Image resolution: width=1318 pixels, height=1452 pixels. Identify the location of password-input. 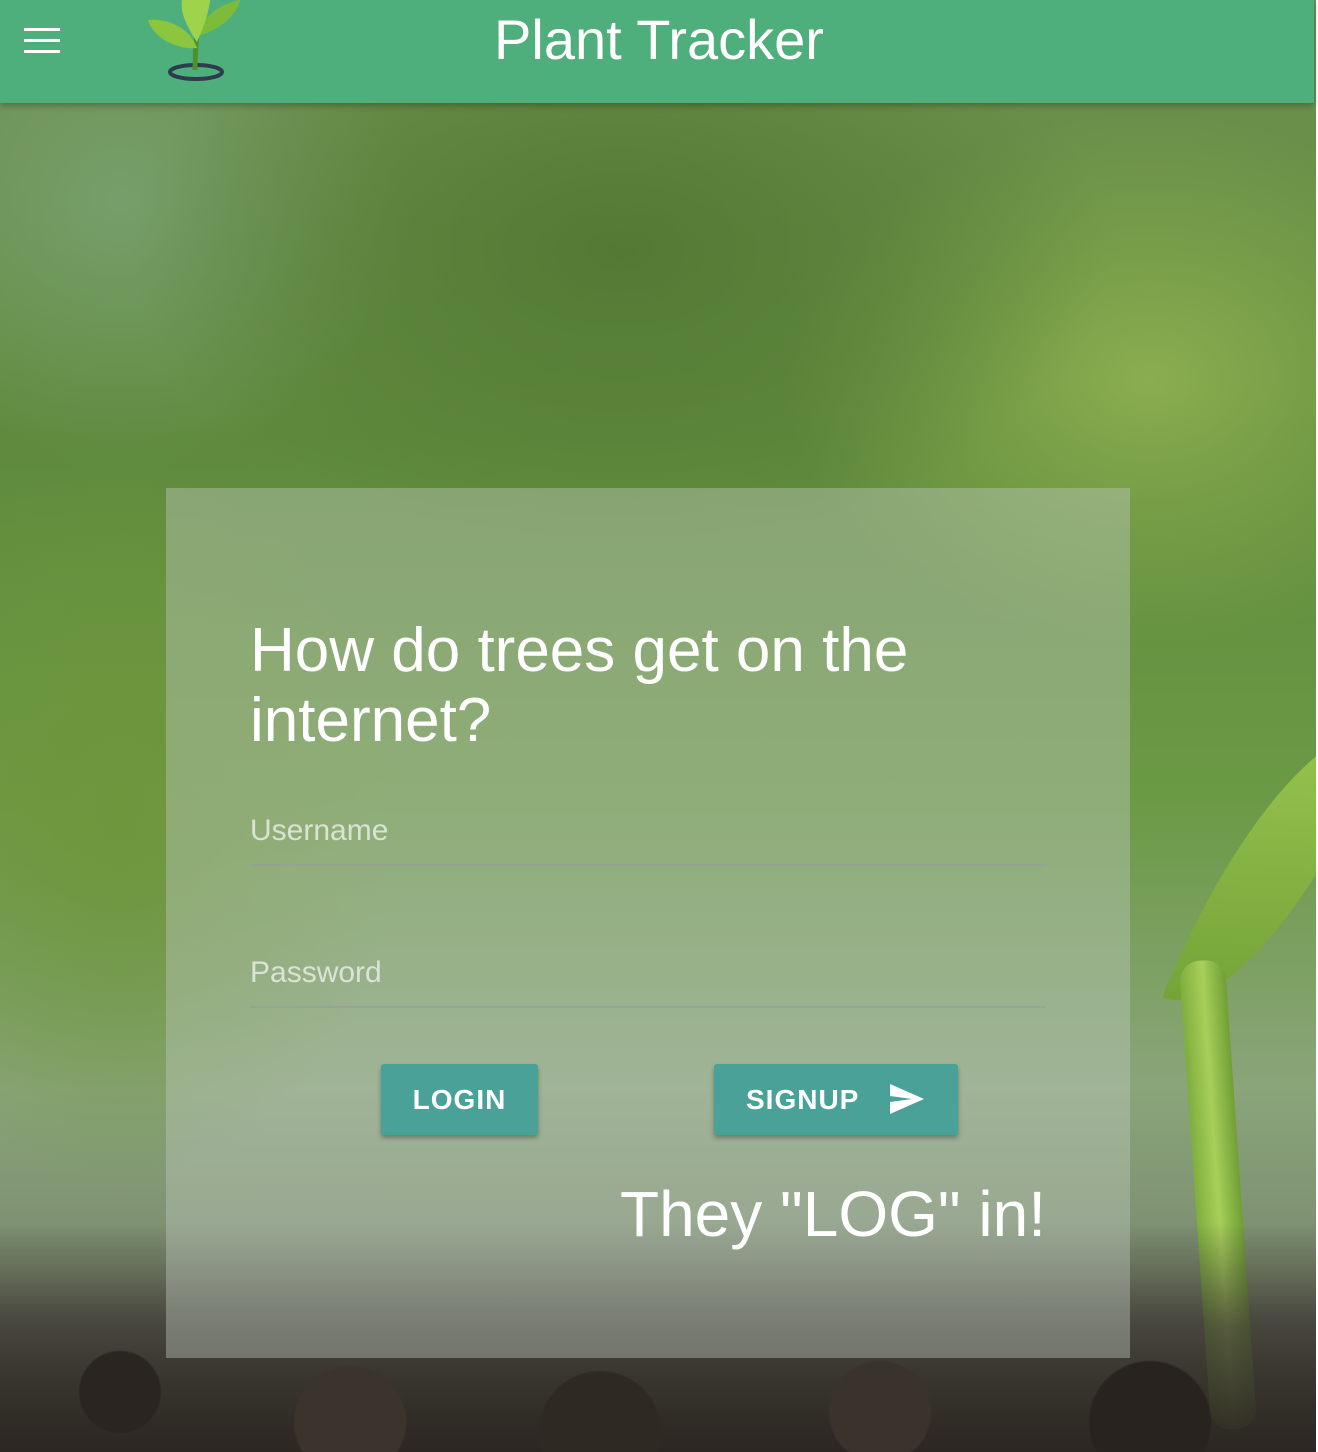
(648, 973).